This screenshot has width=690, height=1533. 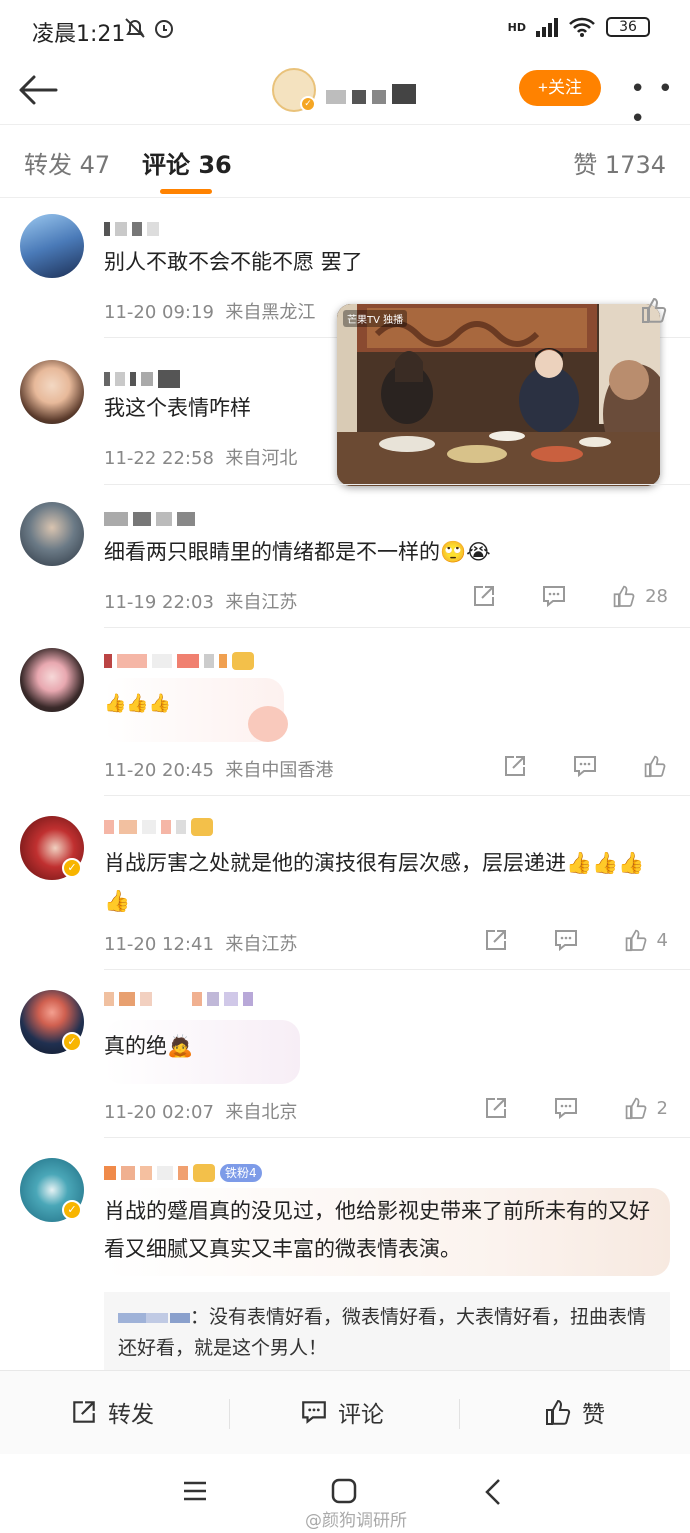 I want to click on floating-video-player: 芒果TV 独播, so click(x=498, y=395).